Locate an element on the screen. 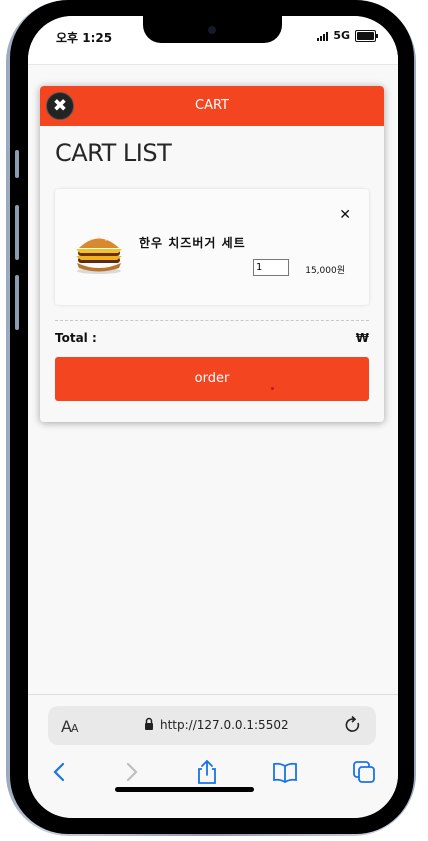 Image resolution: width=428 pixels, height=841 pixels. total-divider is located at coordinates (212, 320).